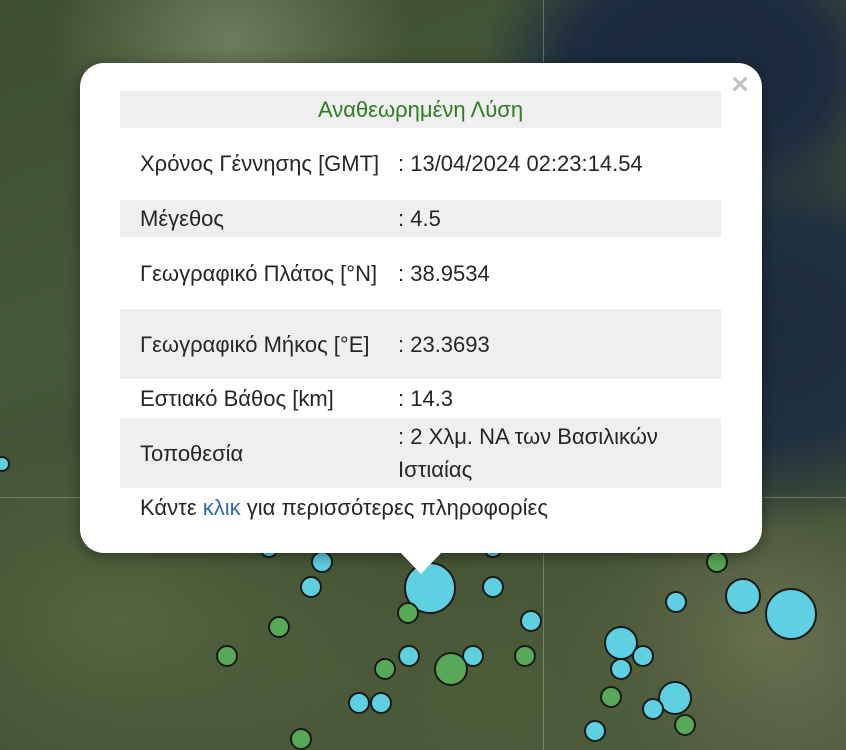 The width and height of the screenshot is (846, 750). Describe the element at coordinates (420, 109) in the screenshot. I see `popup-title: Αναθεωρημένη Λύση` at that location.